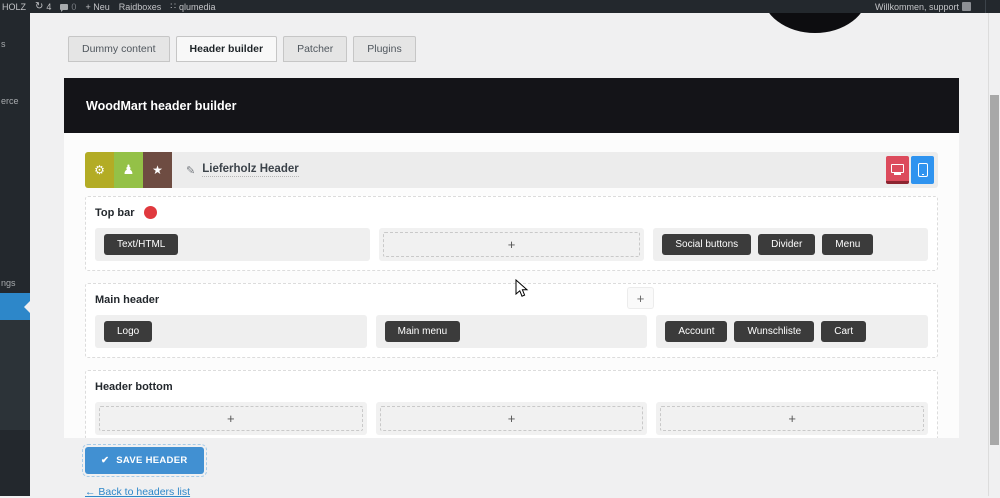  I want to click on element-account: Account, so click(696, 331).